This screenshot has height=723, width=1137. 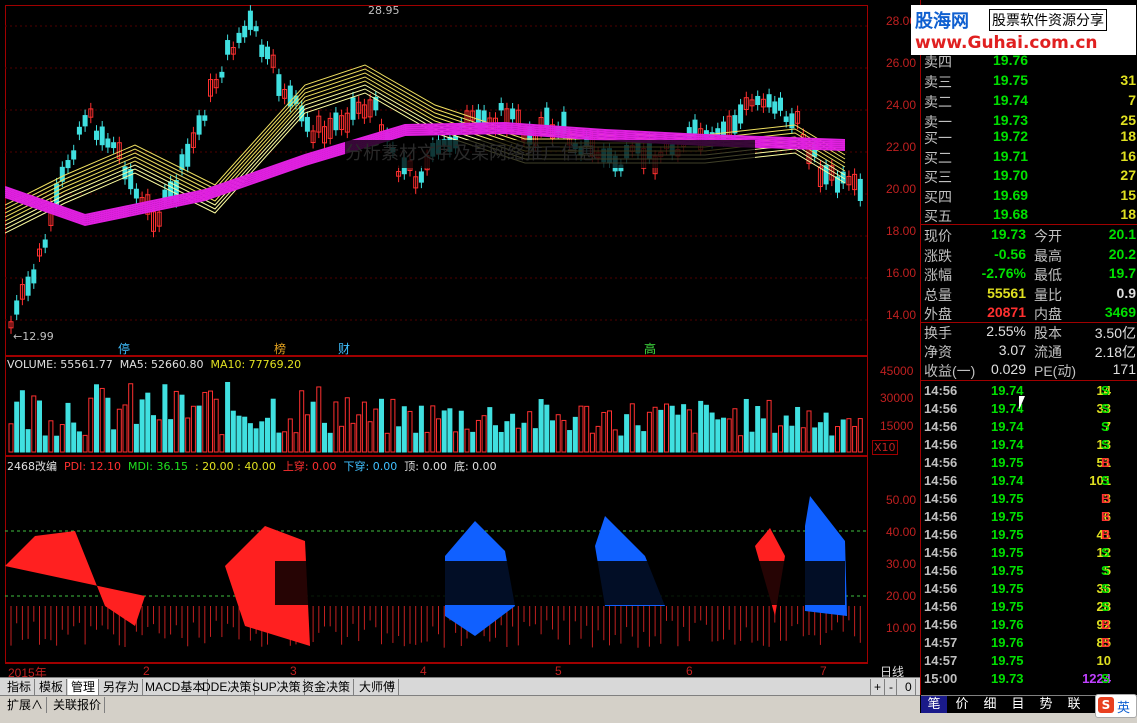 I want to click on bid-volume: 18, so click(x=1128, y=214).